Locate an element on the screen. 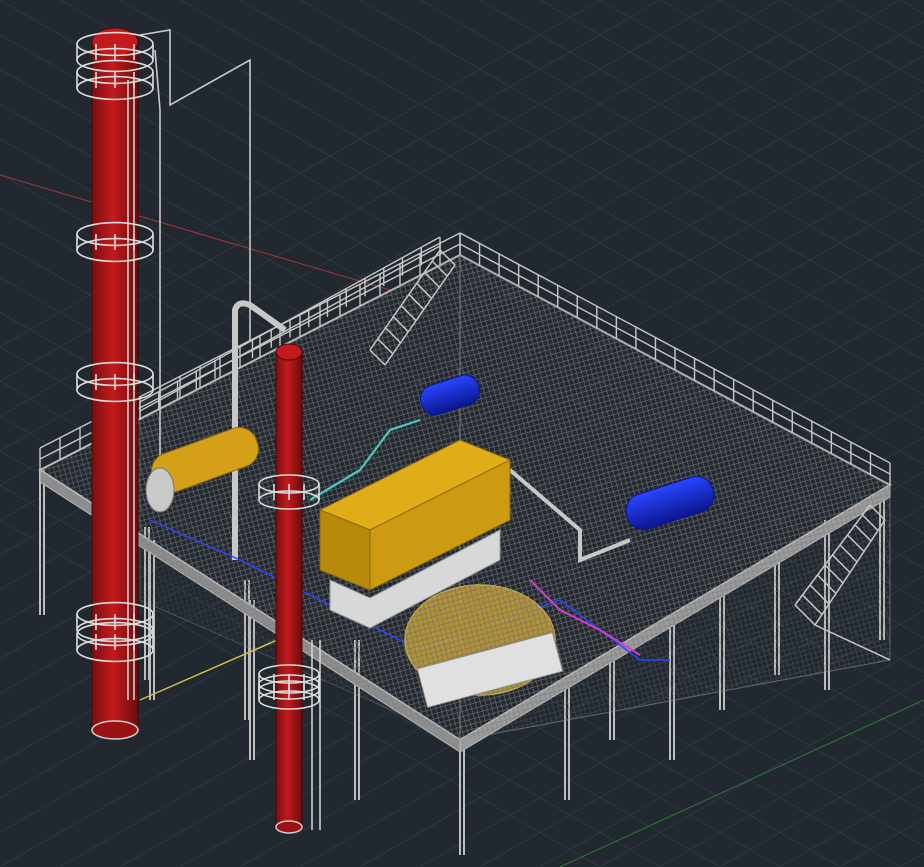 The width and height of the screenshot is (924, 867). horizontal-vessel-end is located at coordinates (160, 490).